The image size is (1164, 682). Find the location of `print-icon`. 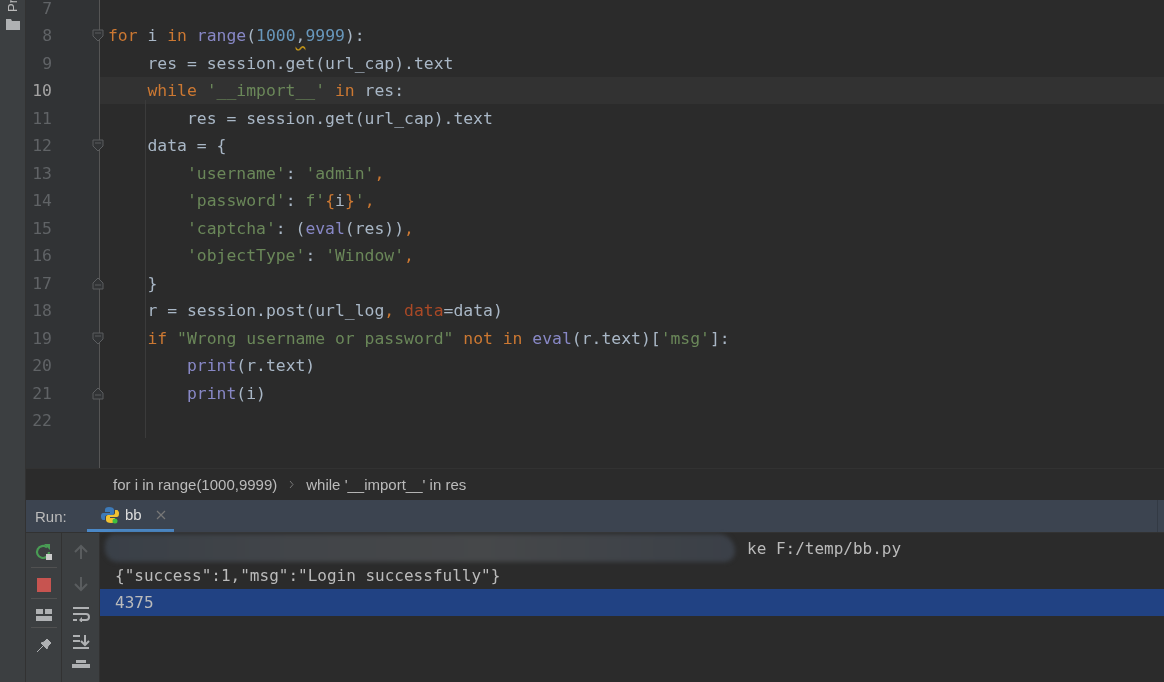

print-icon is located at coordinates (80, 664).